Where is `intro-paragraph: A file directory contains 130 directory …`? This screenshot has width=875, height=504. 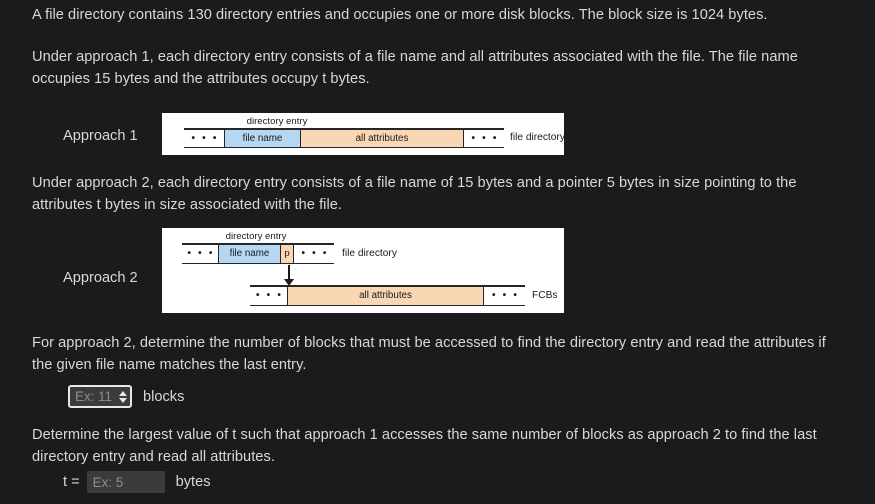
intro-paragraph: A file directory contains 130 directory … is located at coordinates (400, 15).